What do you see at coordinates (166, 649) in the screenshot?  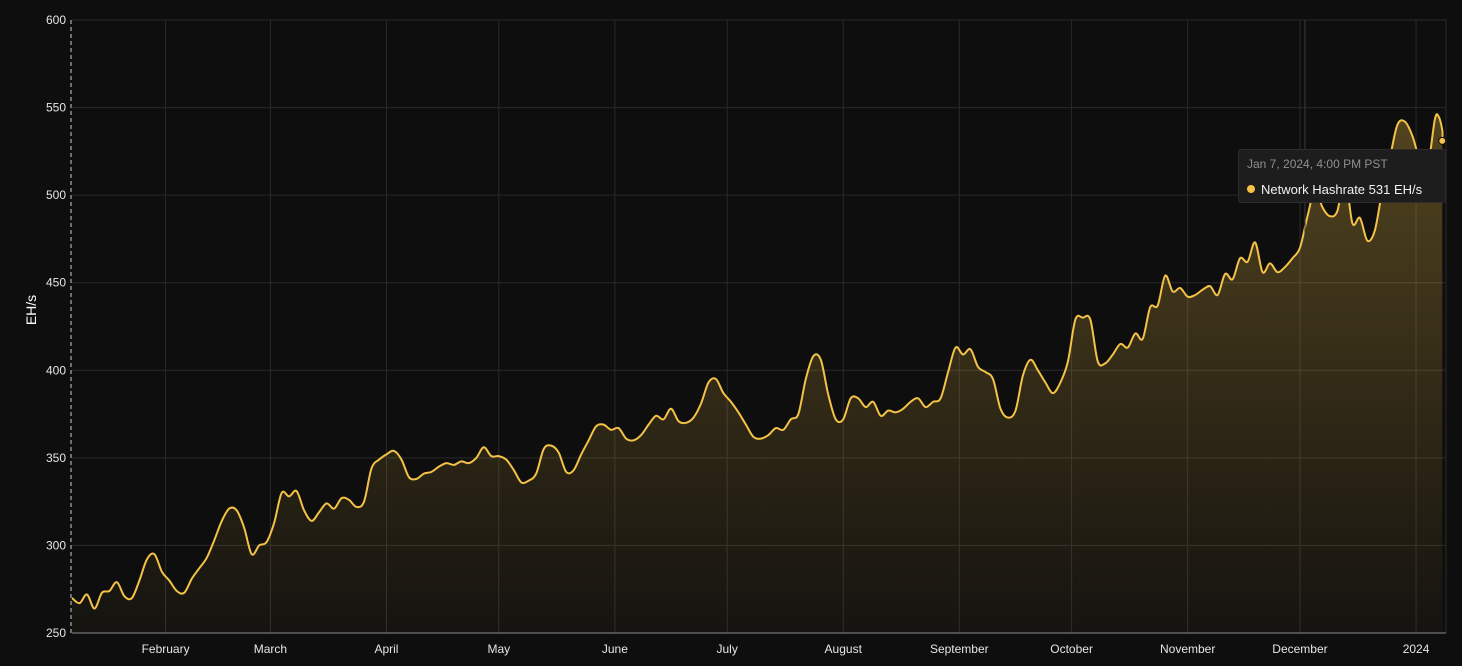 I see `x-tick-label: February` at bounding box center [166, 649].